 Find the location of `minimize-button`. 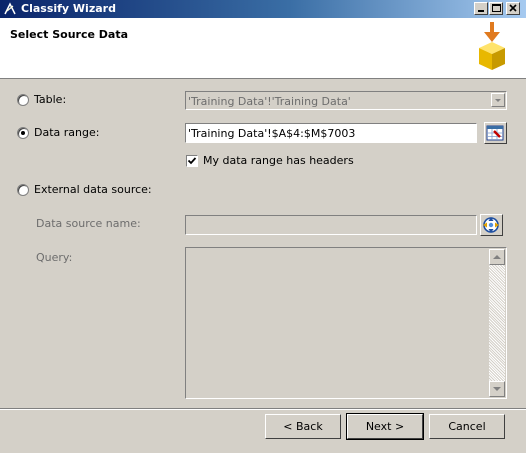

minimize-button is located at coordinates (481, 8).